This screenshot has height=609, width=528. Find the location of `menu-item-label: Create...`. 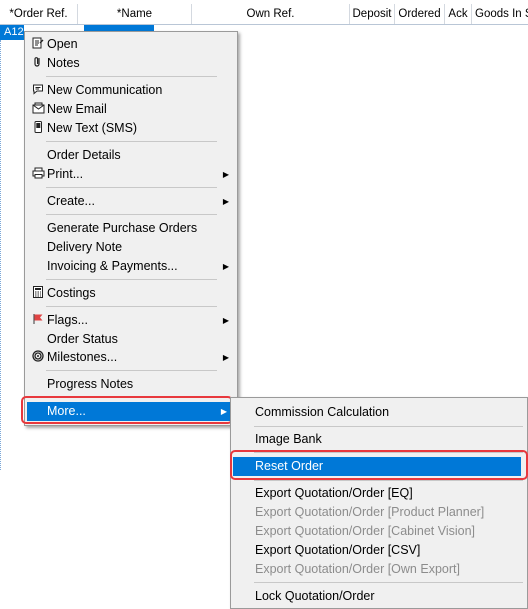

menu-item-label: Create... is located at coordinates (71, 201).